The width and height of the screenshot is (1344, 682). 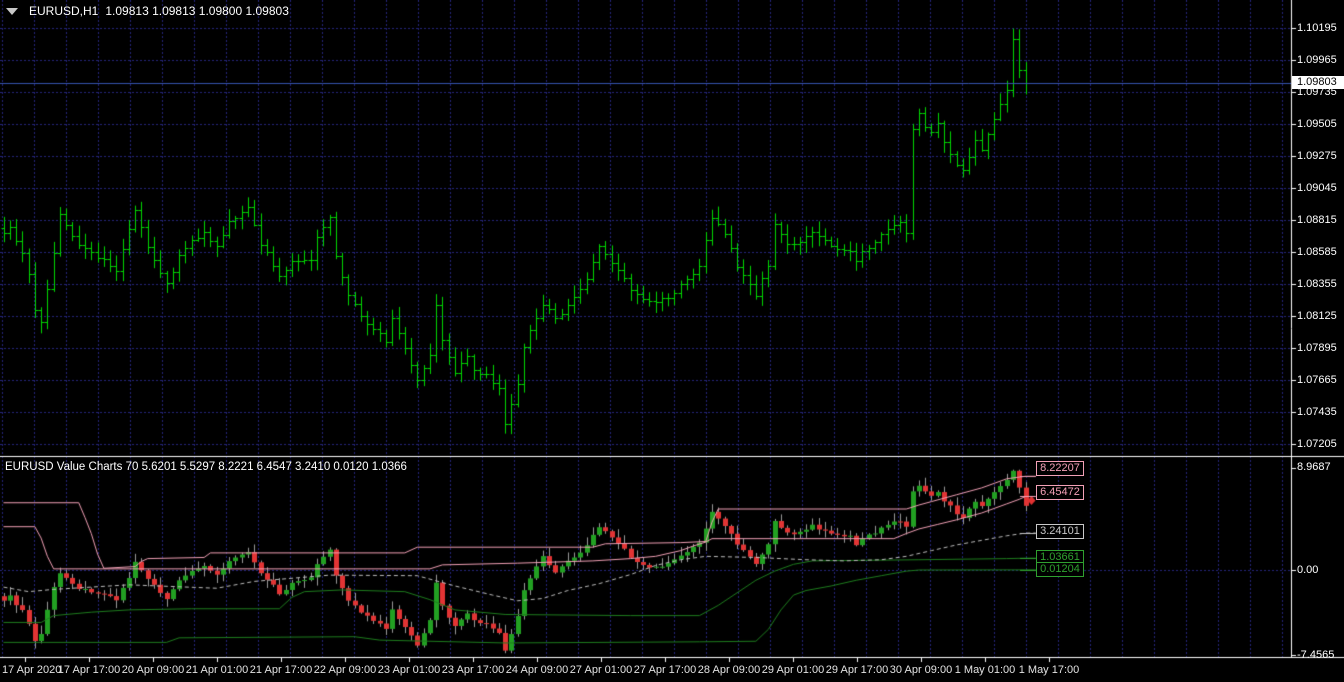 What do you see at coordinates (409, 670) in the screenshot?
I see `time-axis-label: 23 Apr 01:00` at bounding box center [409, 670].